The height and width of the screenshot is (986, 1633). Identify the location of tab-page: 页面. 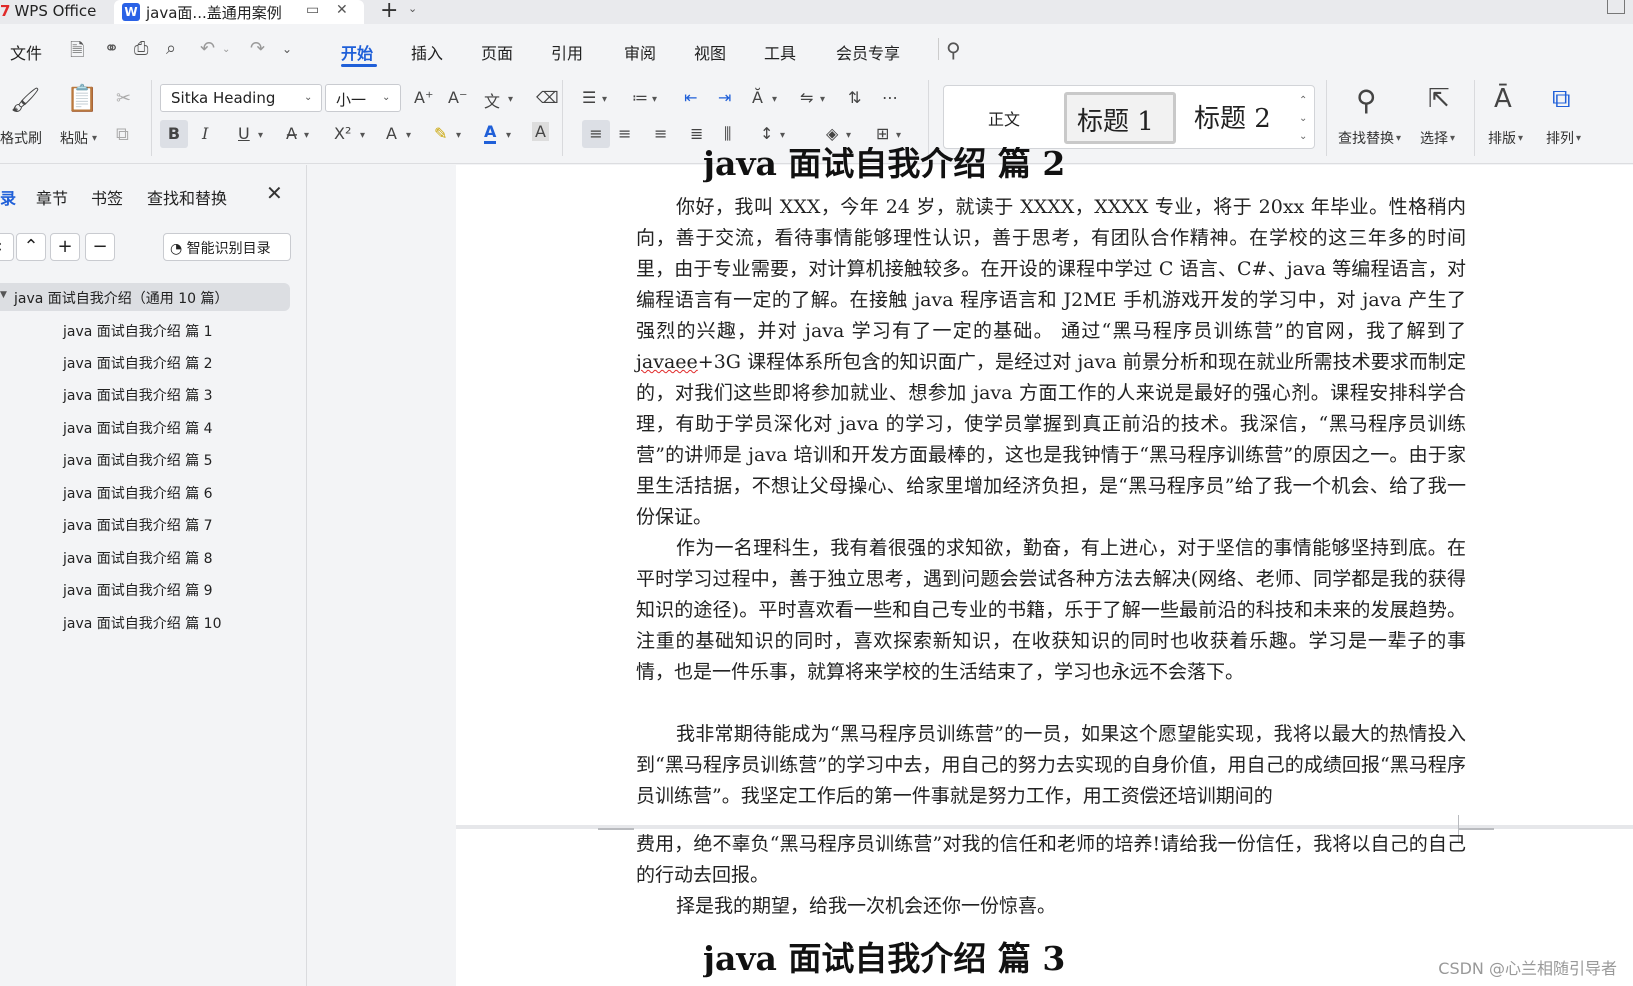
(497, 52).